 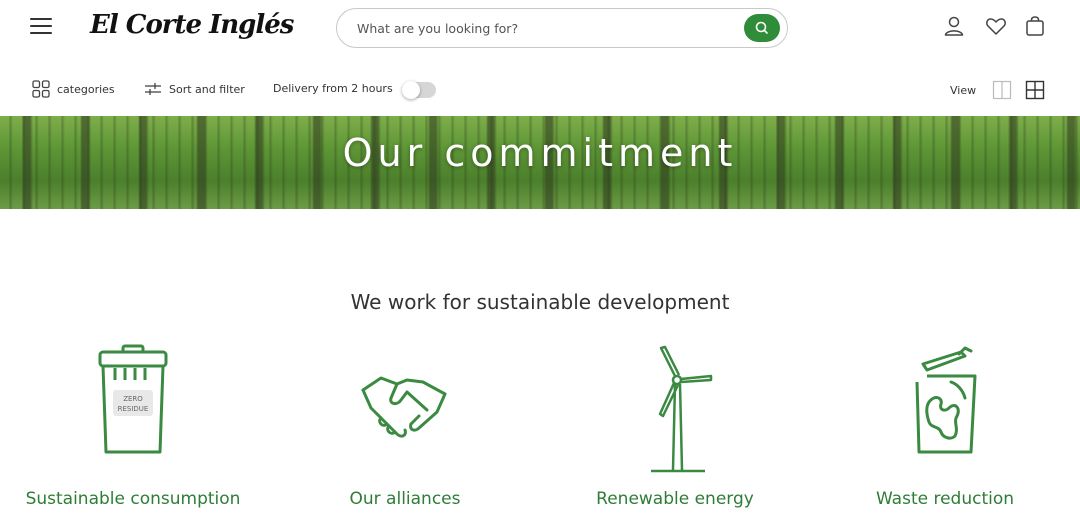 I want to click on grid-view-icon, so click(x=1035, y=90).